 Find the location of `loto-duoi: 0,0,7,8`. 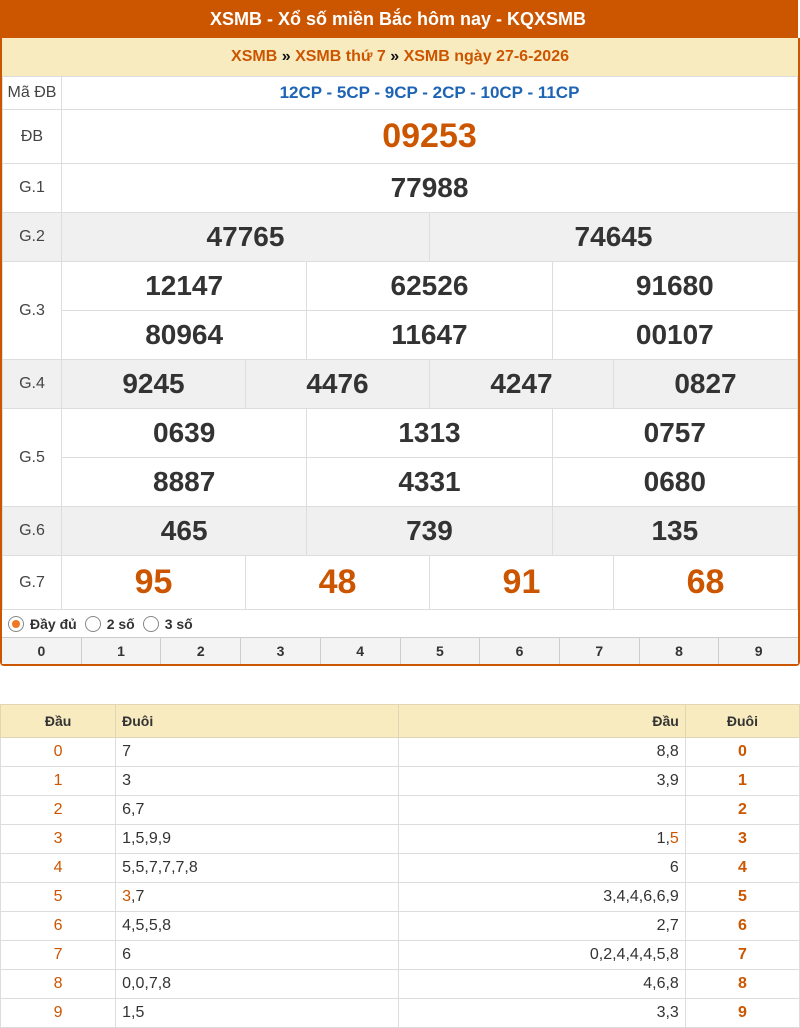

loto-duoi: 0,0,7,8 is located at coordinates (257, 984).